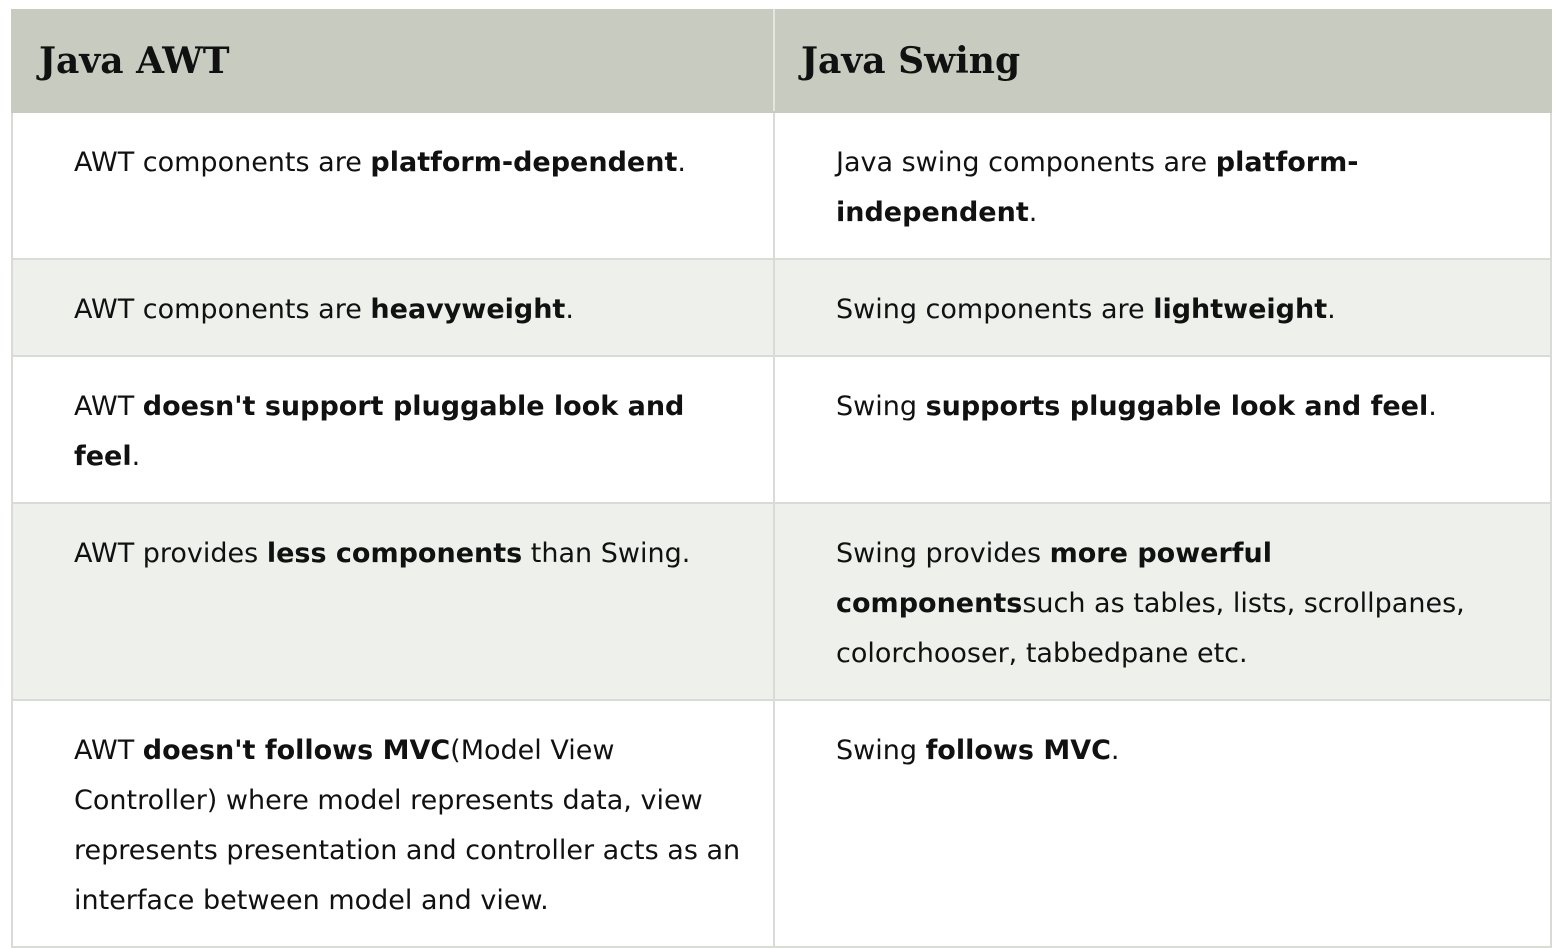 This screenshot has width=1558, height=948. Describe the element at coordinates (296, 750) in the screenshot. I see `cell-bold-text: doesn't follows MVC` at that location.